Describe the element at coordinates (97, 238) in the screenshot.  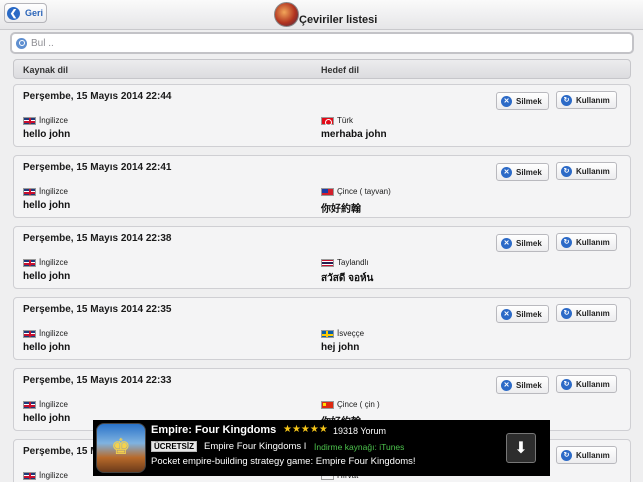
I see `translation-date: Perşembe, 15 Mayıs 2014 22:38` at that location.